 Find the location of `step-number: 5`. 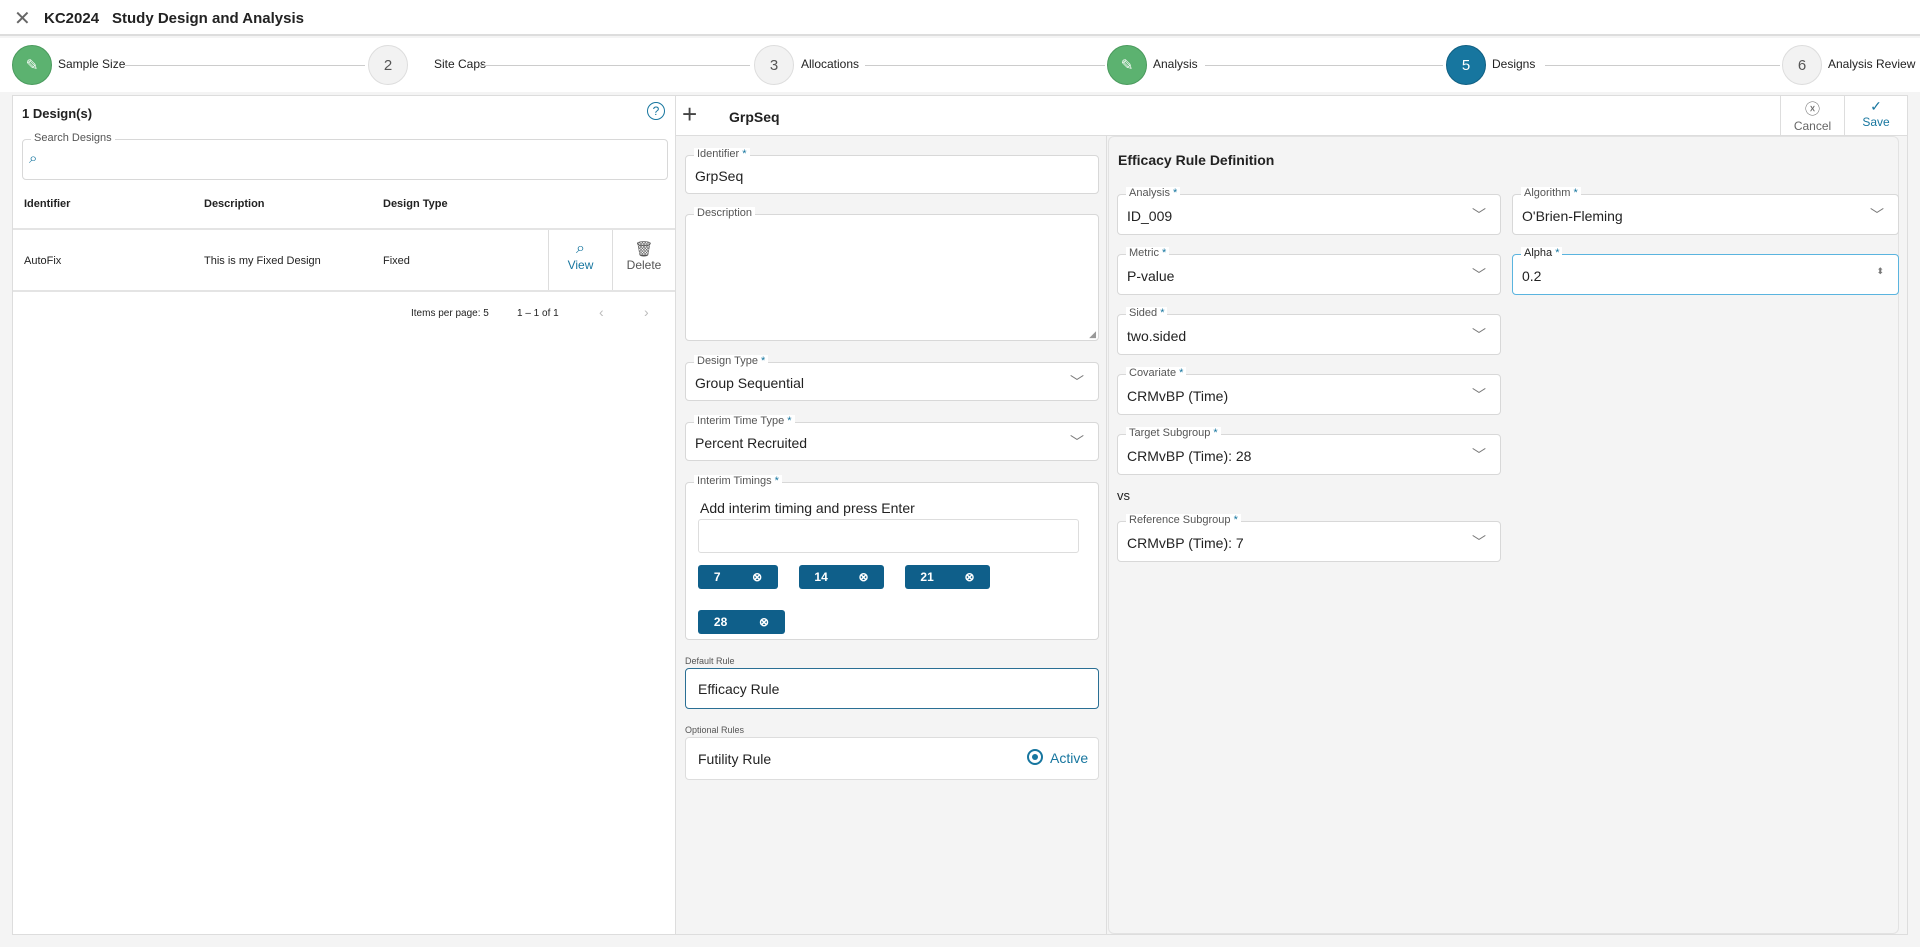

step-number: 5 is located at coordinates (1466, 65).